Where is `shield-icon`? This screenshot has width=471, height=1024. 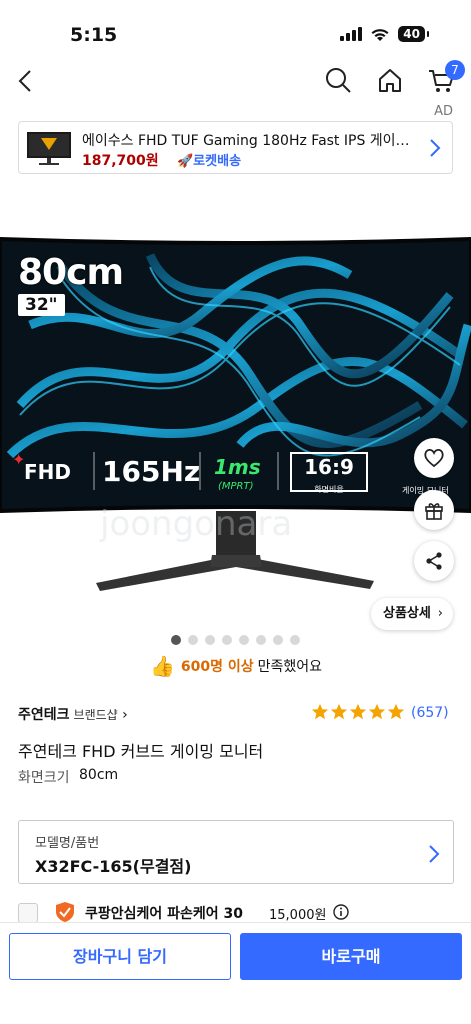 shield-icon is located at coordinates (65, 912).